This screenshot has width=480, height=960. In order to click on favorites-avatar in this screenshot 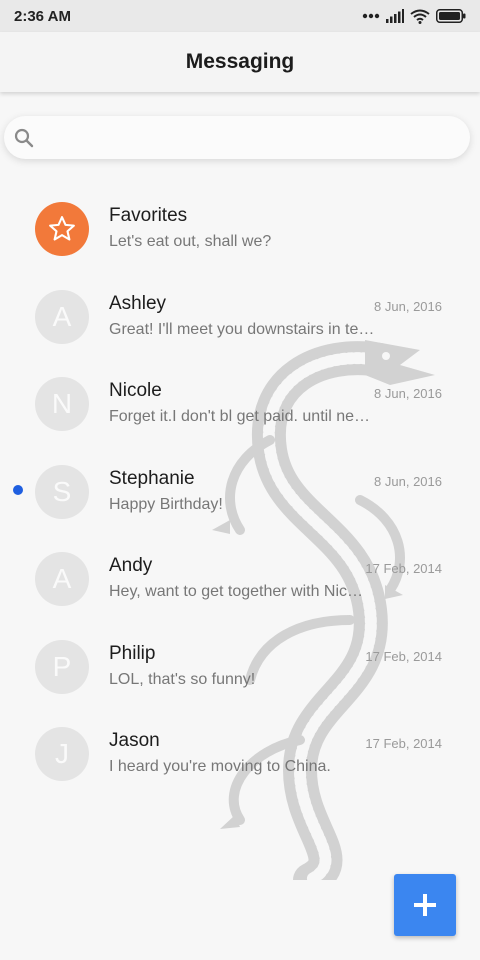, I will do `click(62, 229)`.